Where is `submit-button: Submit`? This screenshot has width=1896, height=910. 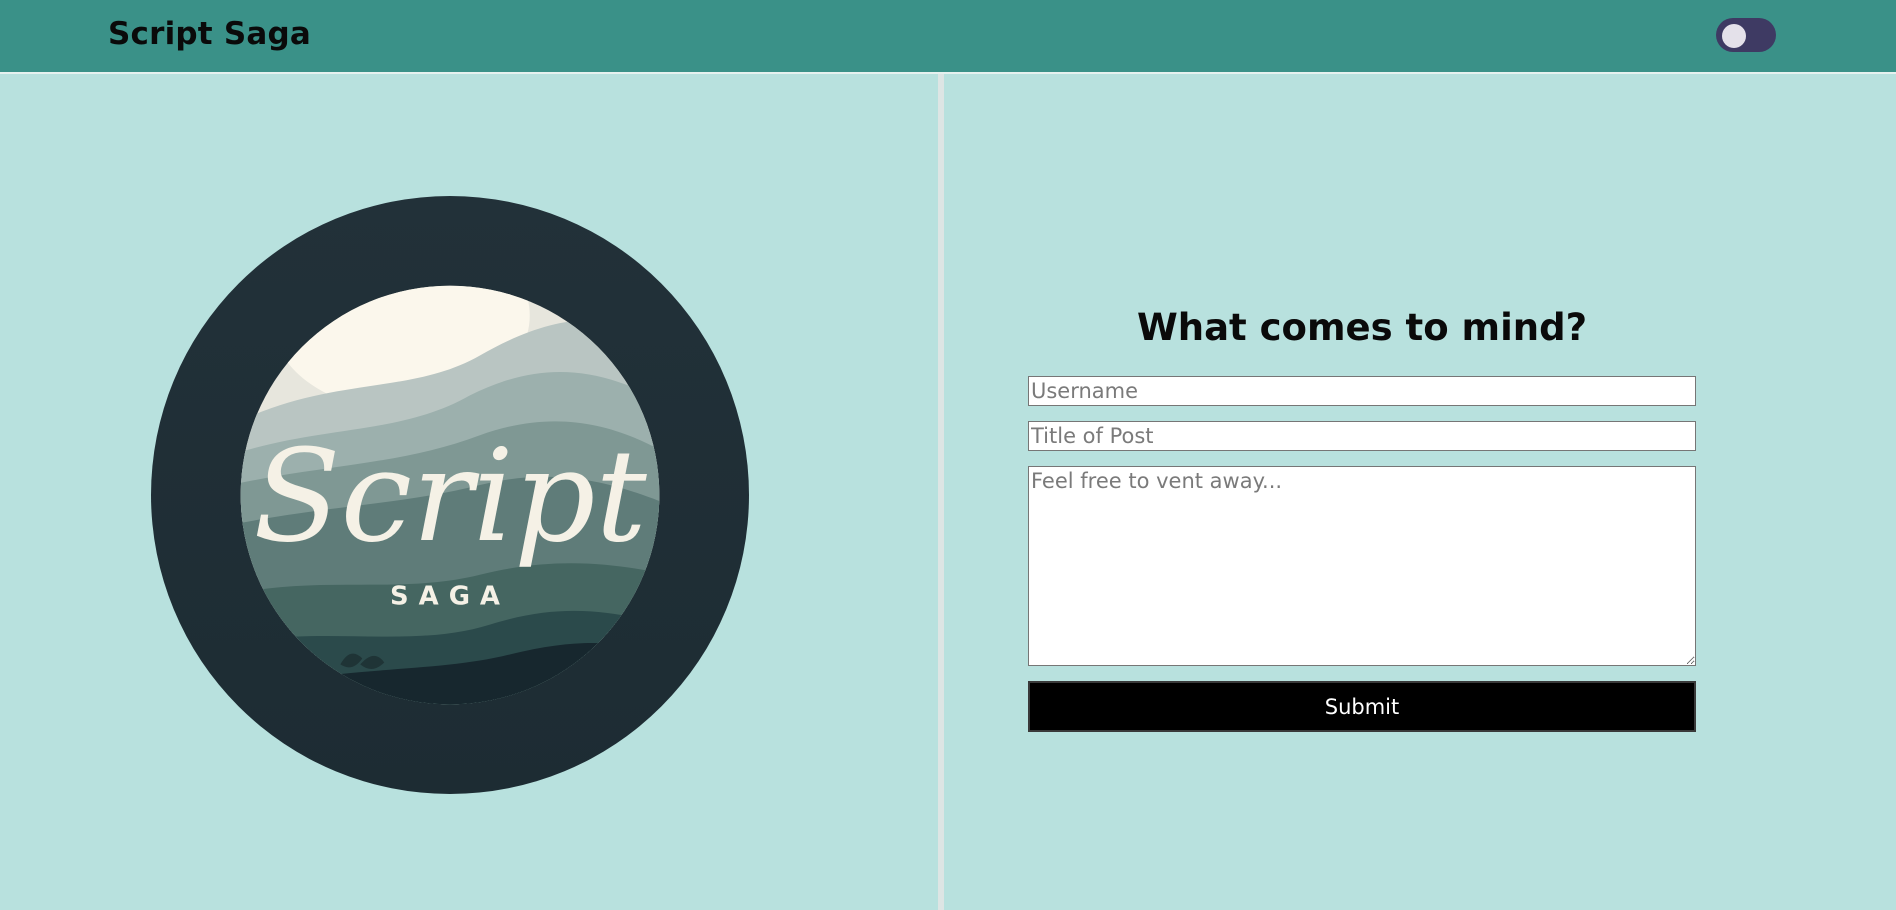
submit-button: Submit is located at coordinates (1362, 706).